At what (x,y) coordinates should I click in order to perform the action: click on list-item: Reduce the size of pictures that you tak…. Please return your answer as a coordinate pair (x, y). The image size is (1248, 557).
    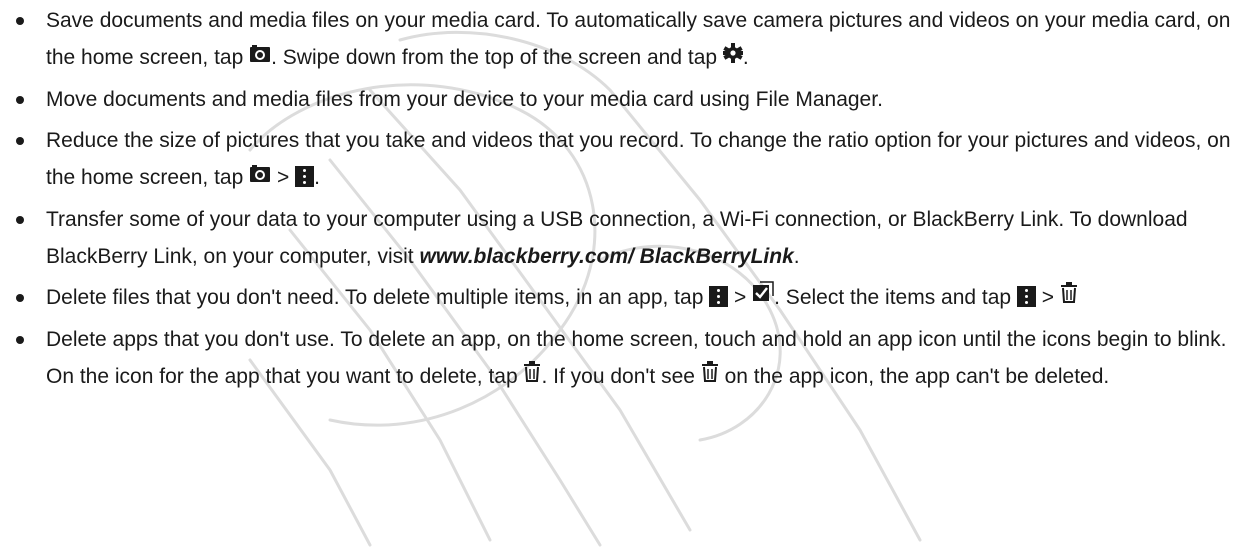
    Looking at the image, I should click on (627, 159).